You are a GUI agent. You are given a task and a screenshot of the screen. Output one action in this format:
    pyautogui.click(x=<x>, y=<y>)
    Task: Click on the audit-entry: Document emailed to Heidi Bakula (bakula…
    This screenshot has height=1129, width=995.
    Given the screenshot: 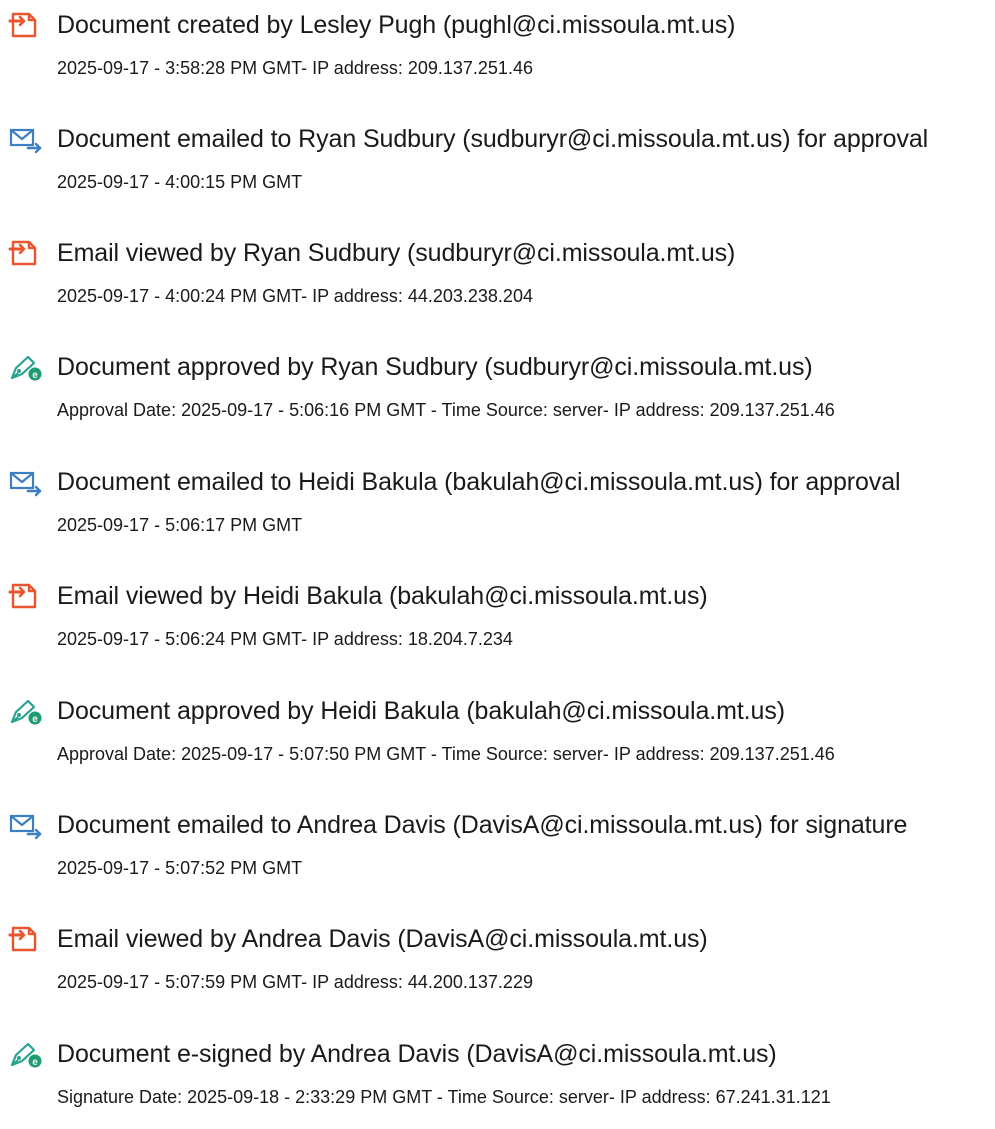 What is the action you would take?
    pyautogui.click(x=497, y=507)
    